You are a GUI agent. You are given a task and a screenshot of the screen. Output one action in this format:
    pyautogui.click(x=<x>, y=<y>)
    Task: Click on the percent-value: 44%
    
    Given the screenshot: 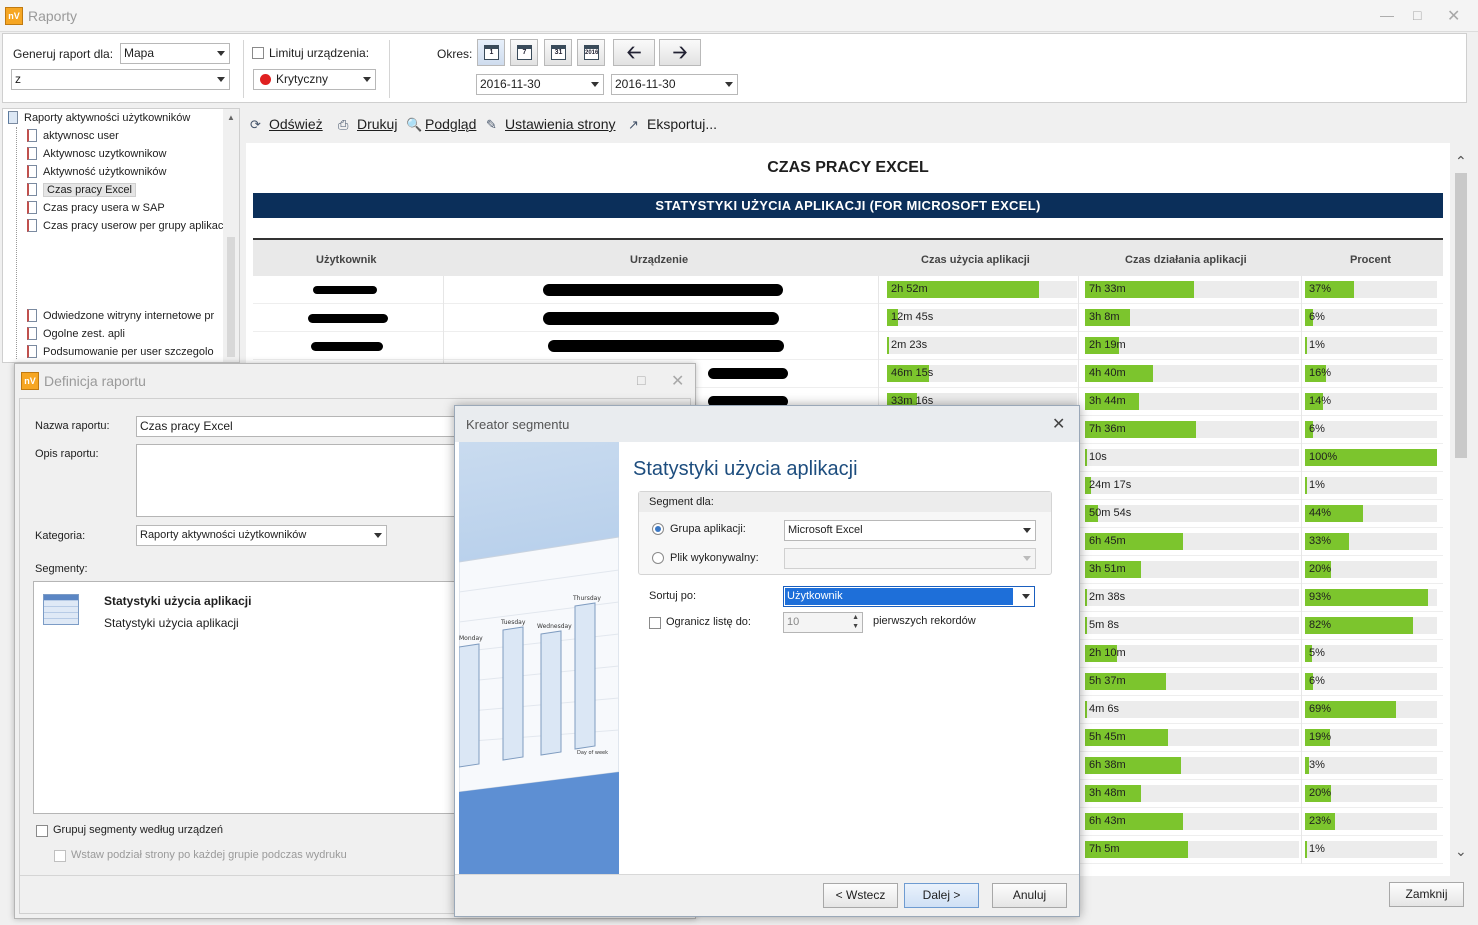 What is the action you would take?
    pyautogui.click(x=1320, y=513)
    